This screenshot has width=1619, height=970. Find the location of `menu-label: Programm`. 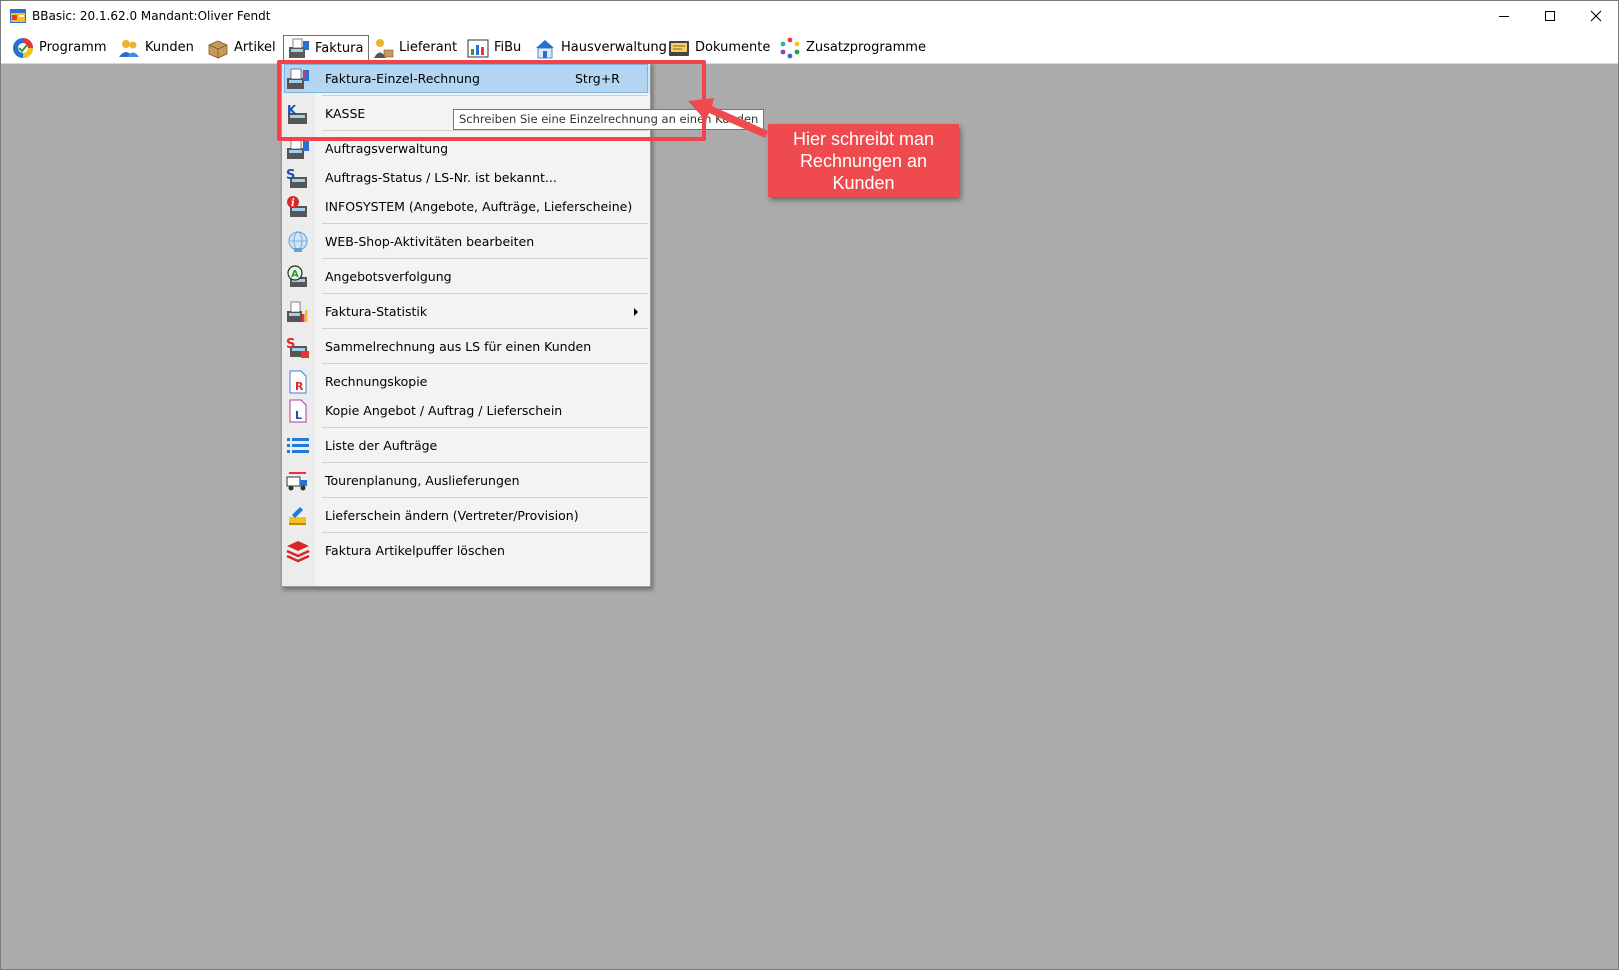

menu-label: Programm is located at coordinates (73, 47).